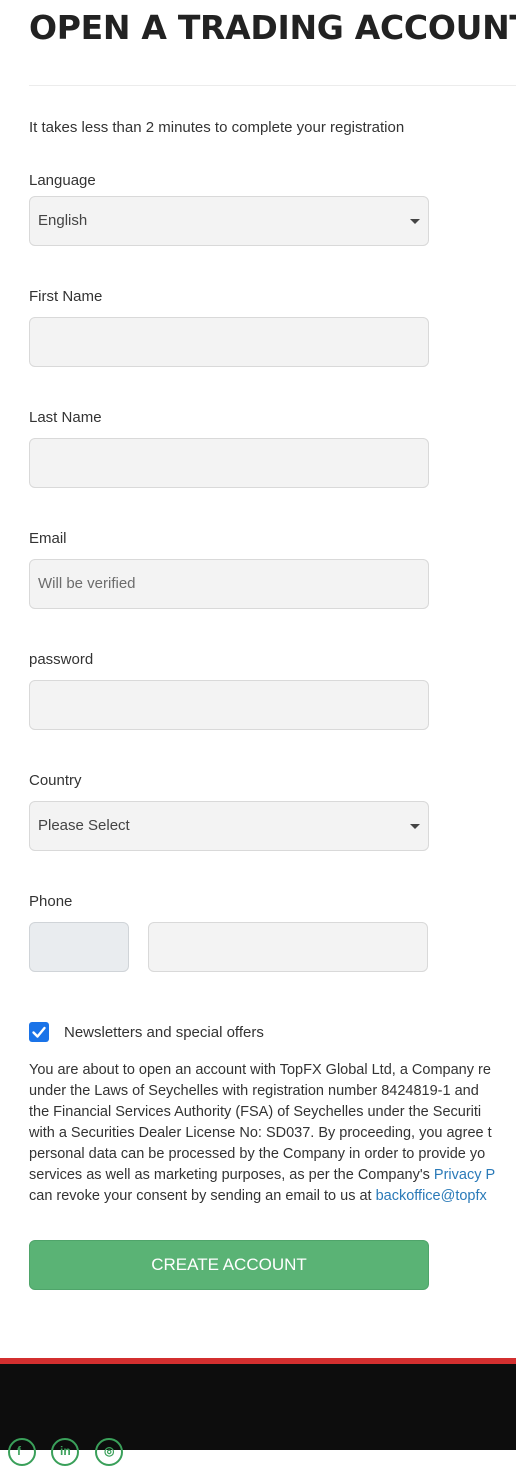 This screenshot has width=516, height=1466. Describe the element at coordinates (229, 826) in the screenshot. I see `country-select: Please Select` at that location.